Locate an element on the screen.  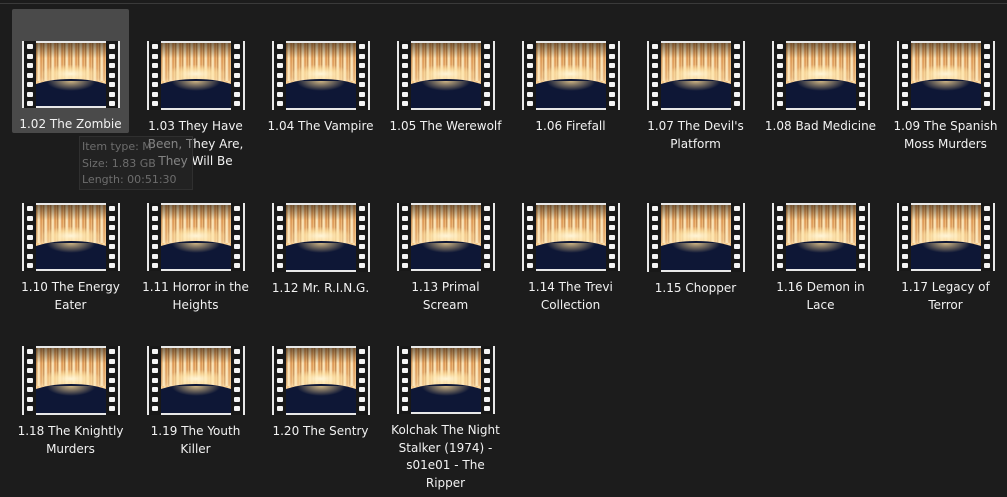
file-item: 1.17 Legacy of Terror is located at coordinates (945, 242).